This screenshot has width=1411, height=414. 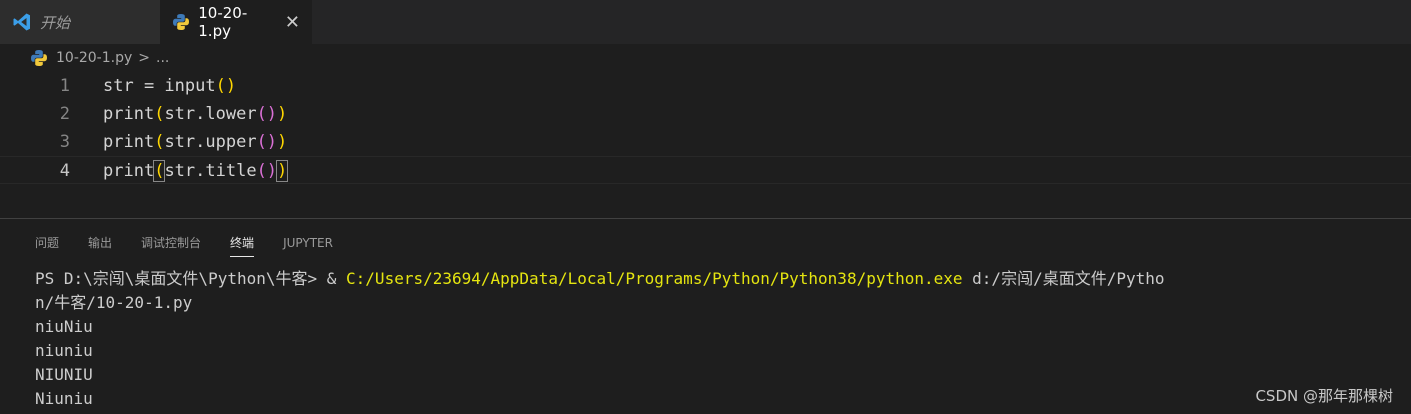 I want to click on close-icon: ✕, so click(x=292, y=22).